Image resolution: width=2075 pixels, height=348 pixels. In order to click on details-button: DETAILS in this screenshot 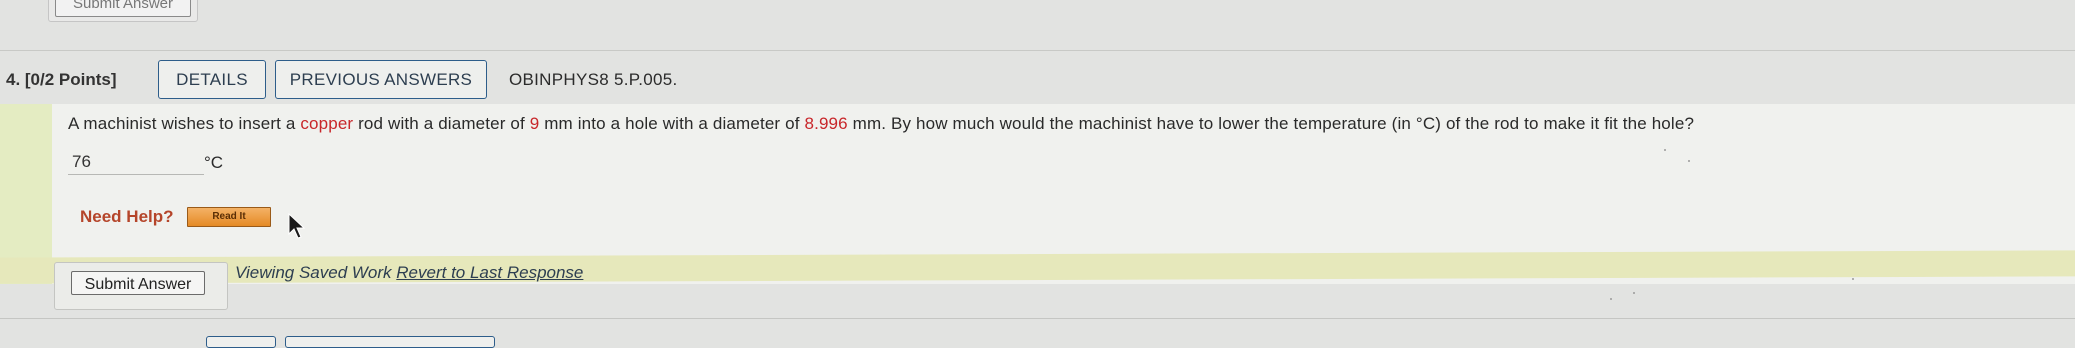, I will do `click(212, 79)`.